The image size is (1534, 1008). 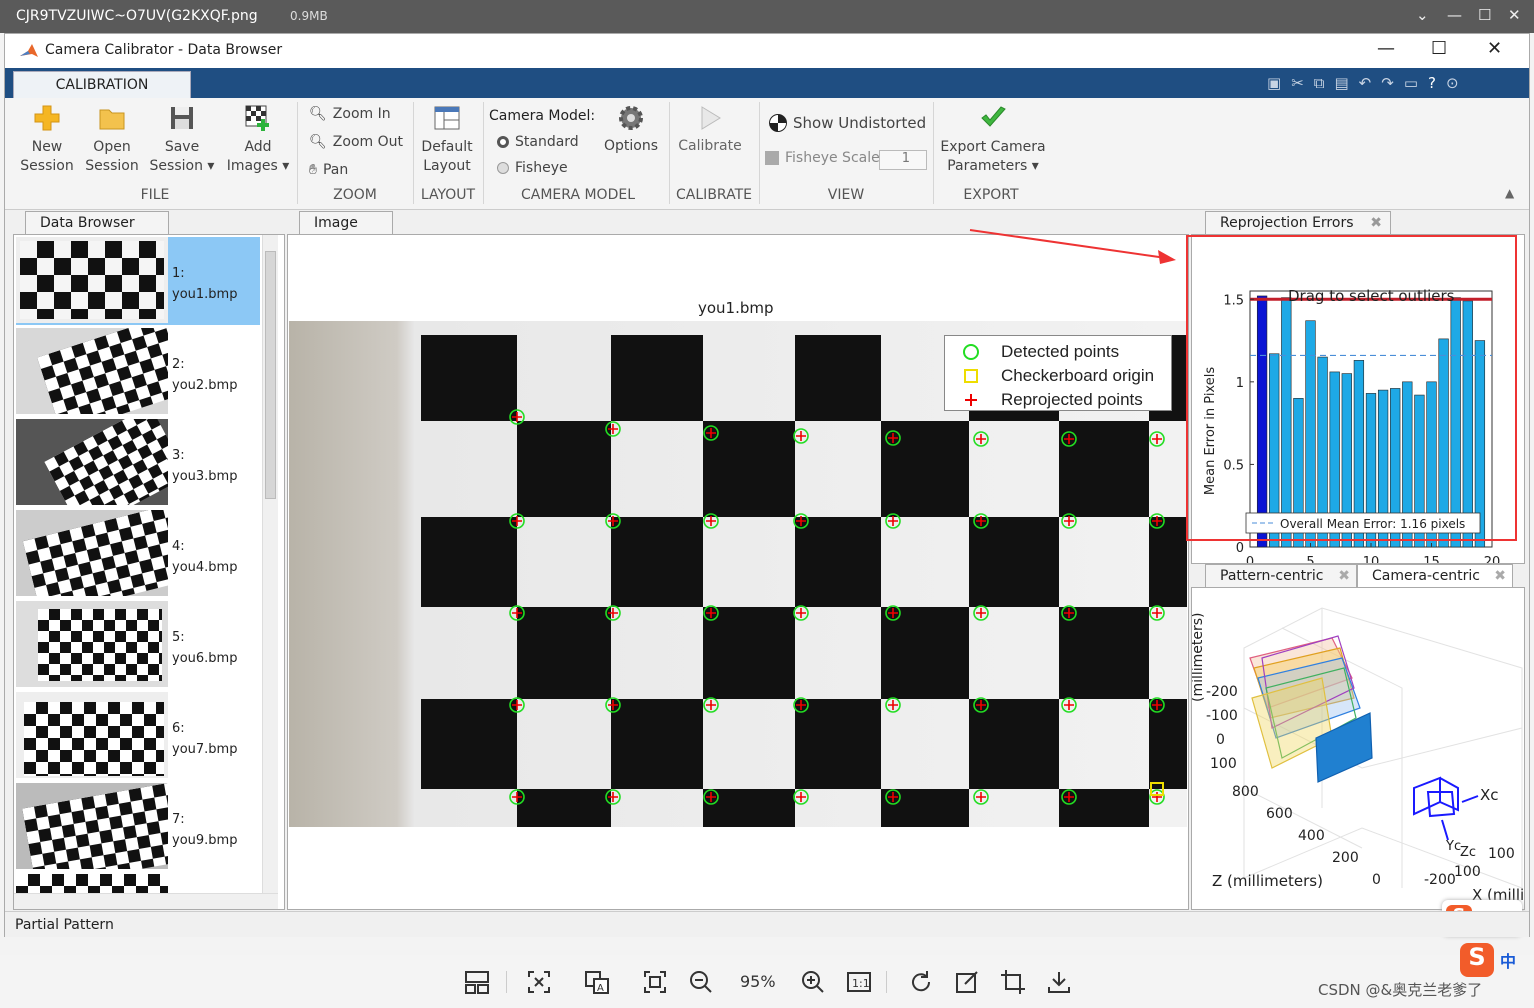 What do you see at coordinates (539, 982) in the screenshot?
I see `fit-icon` at bounding box center [539, 982].